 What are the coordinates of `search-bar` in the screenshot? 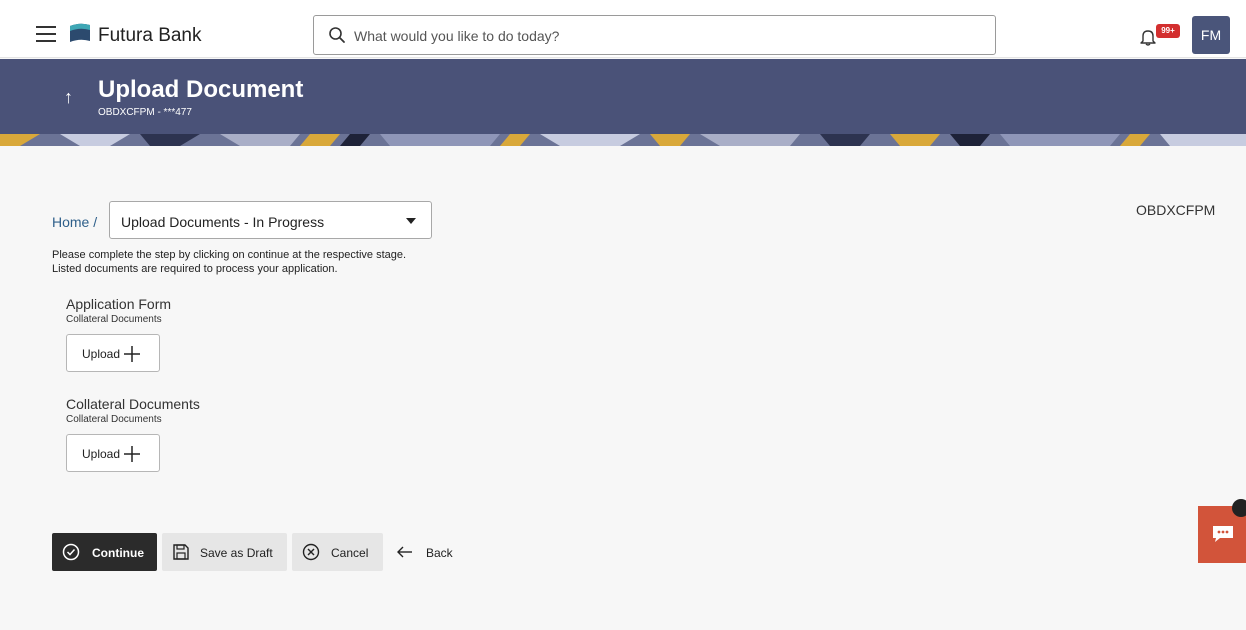 It's located at (654, 35).